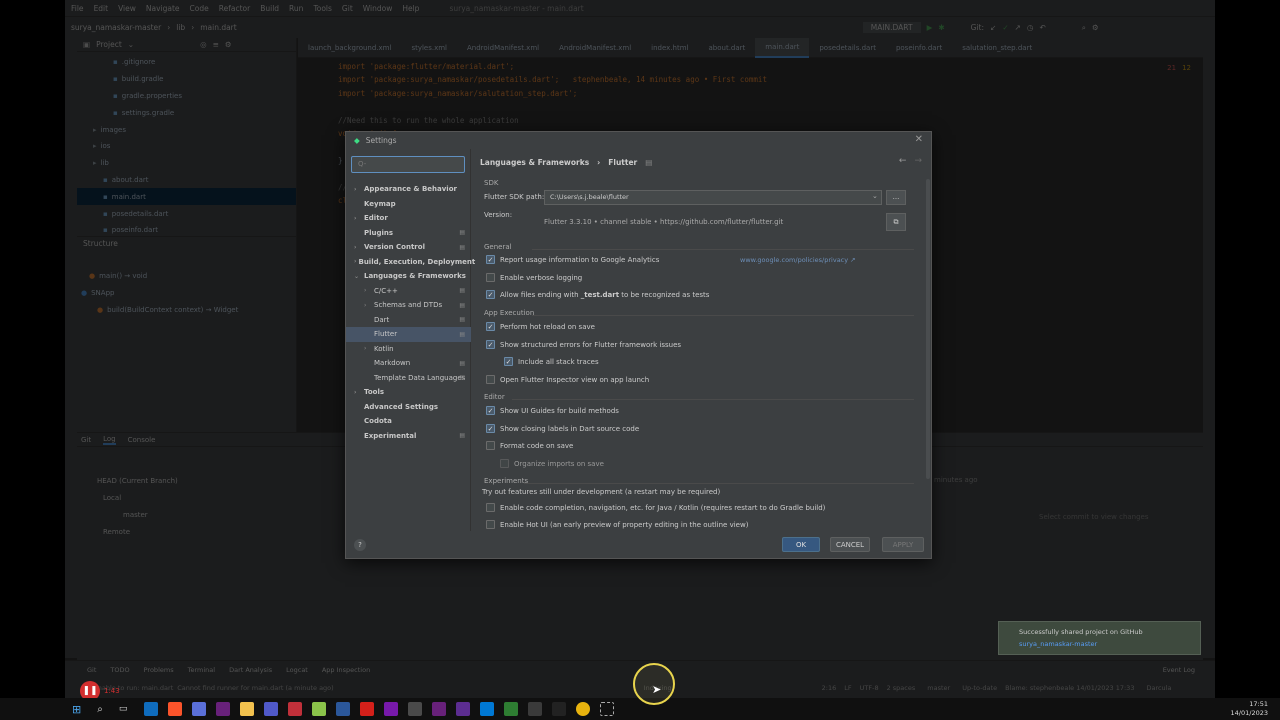  Describe the element at coordinates (100, 243) in the screenshot. I see `structure-title: Structure` at that location.